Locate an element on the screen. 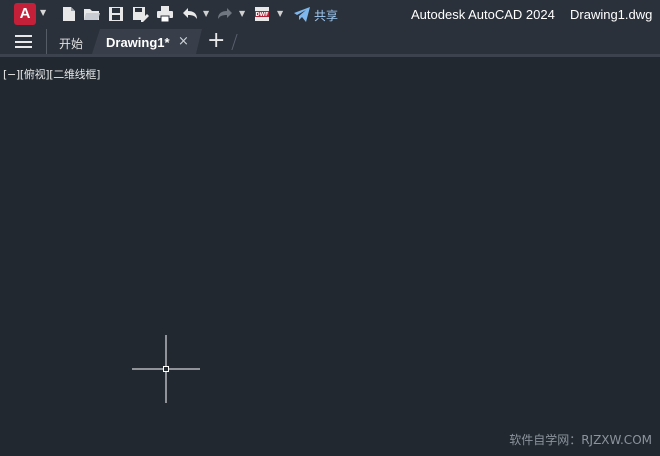  tab-divider is located at coordinates (234, 42).